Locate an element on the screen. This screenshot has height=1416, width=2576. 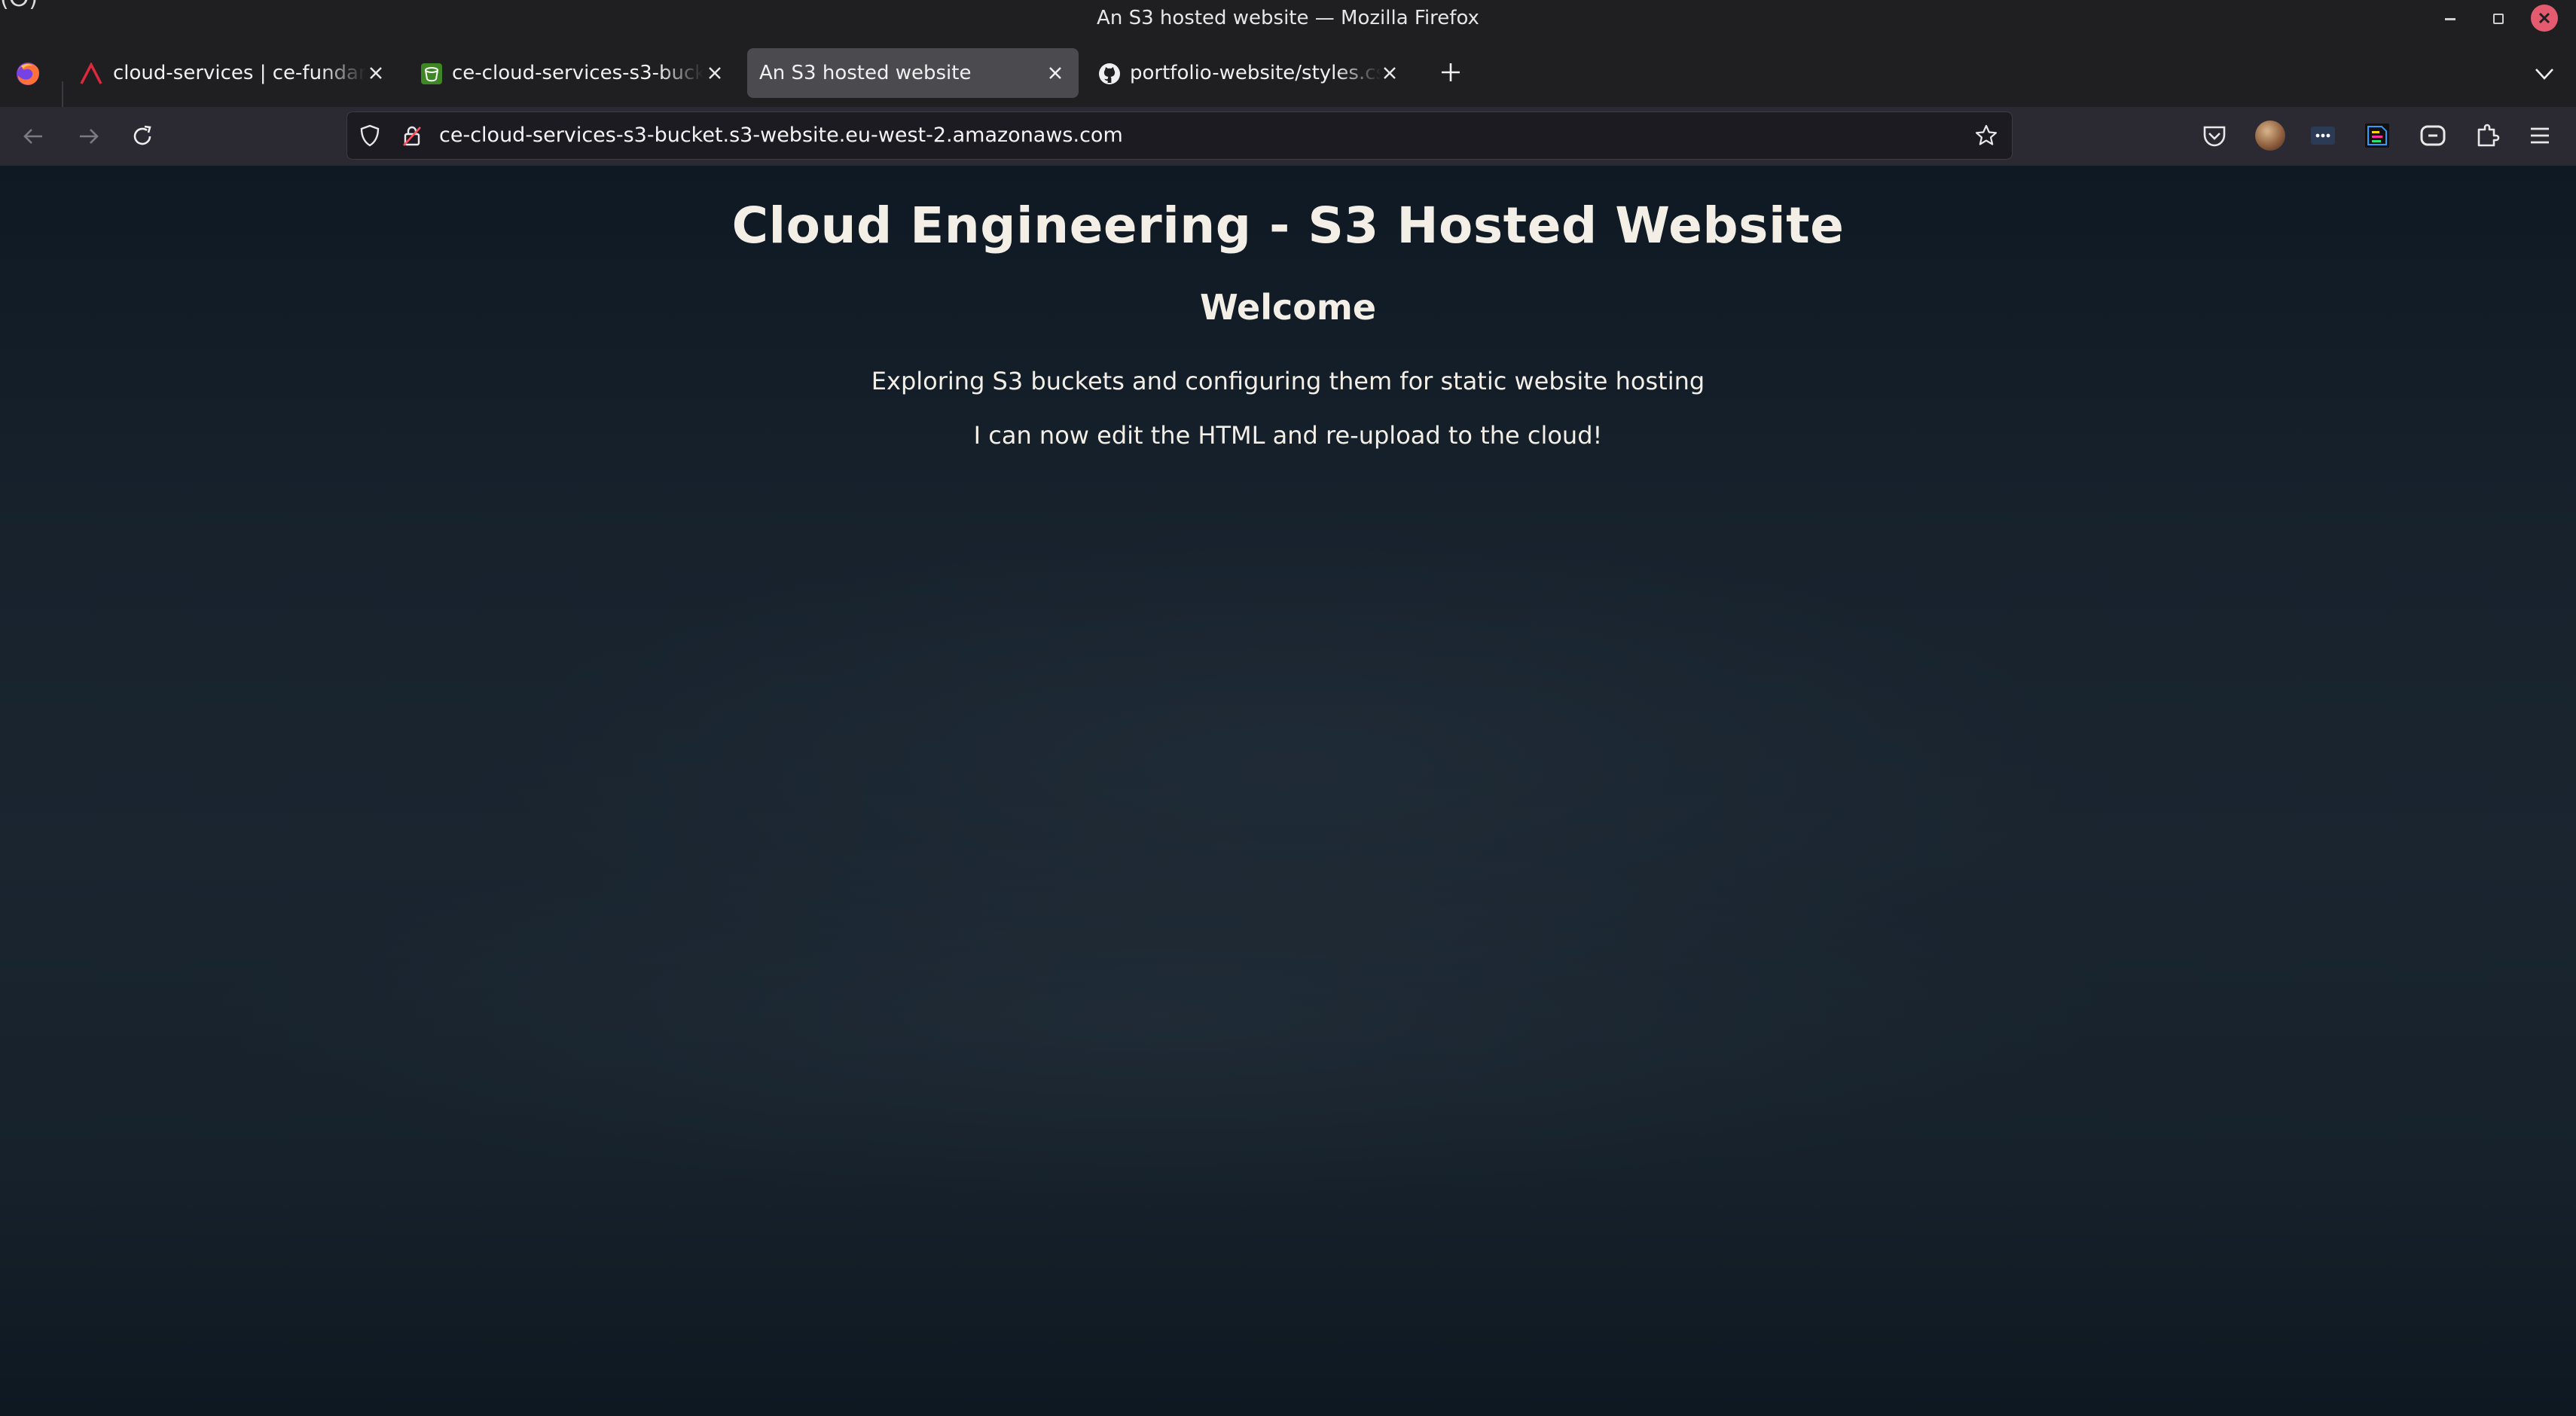
tab-s3-bucket-console: ce-cloud-services-s3-bucket is located at coordinates (573, 73).